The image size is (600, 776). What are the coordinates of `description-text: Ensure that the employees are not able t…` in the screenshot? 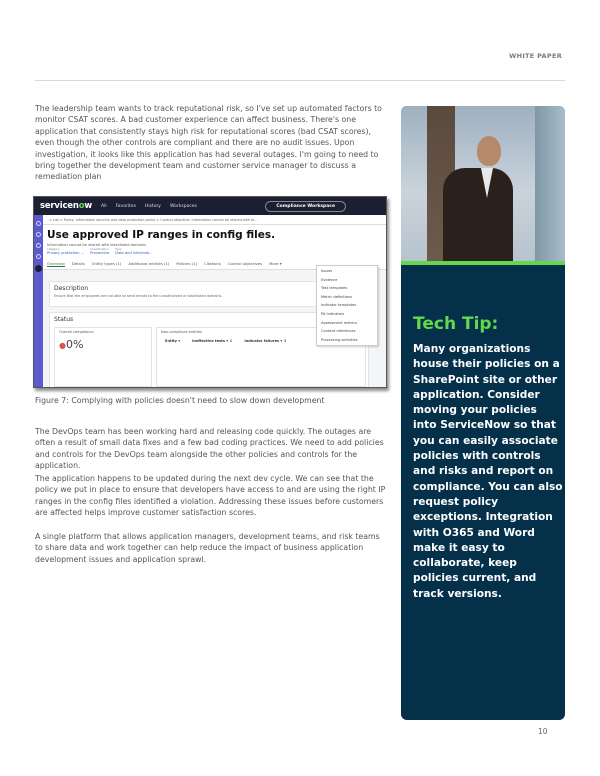 It's located at (138, 296).